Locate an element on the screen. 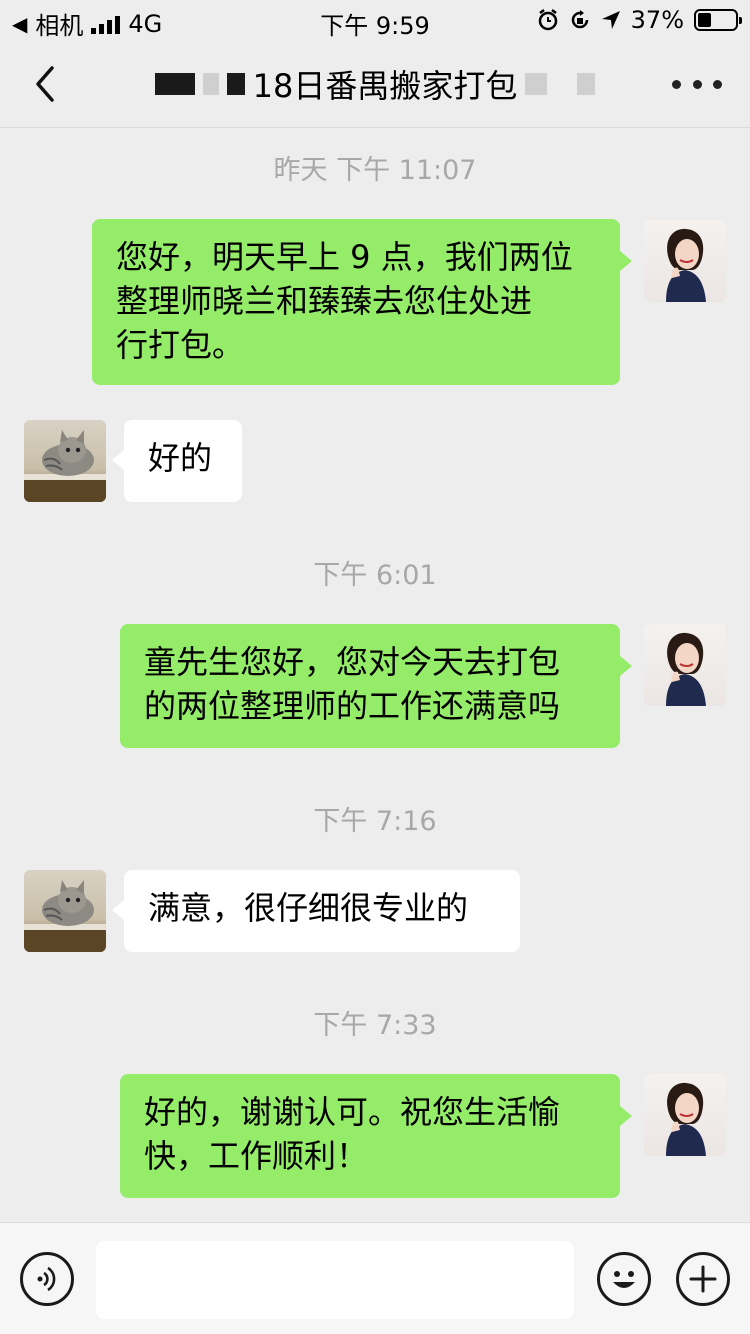  incoming-message: 满意，很仔细很专业的 is located at coordinates (316, 911).